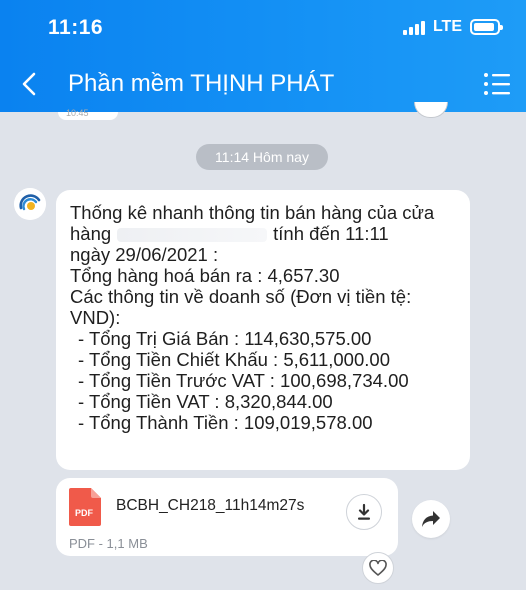 The image size is (526, 590). I want to click on redacted-store-name, so click(192, 235).